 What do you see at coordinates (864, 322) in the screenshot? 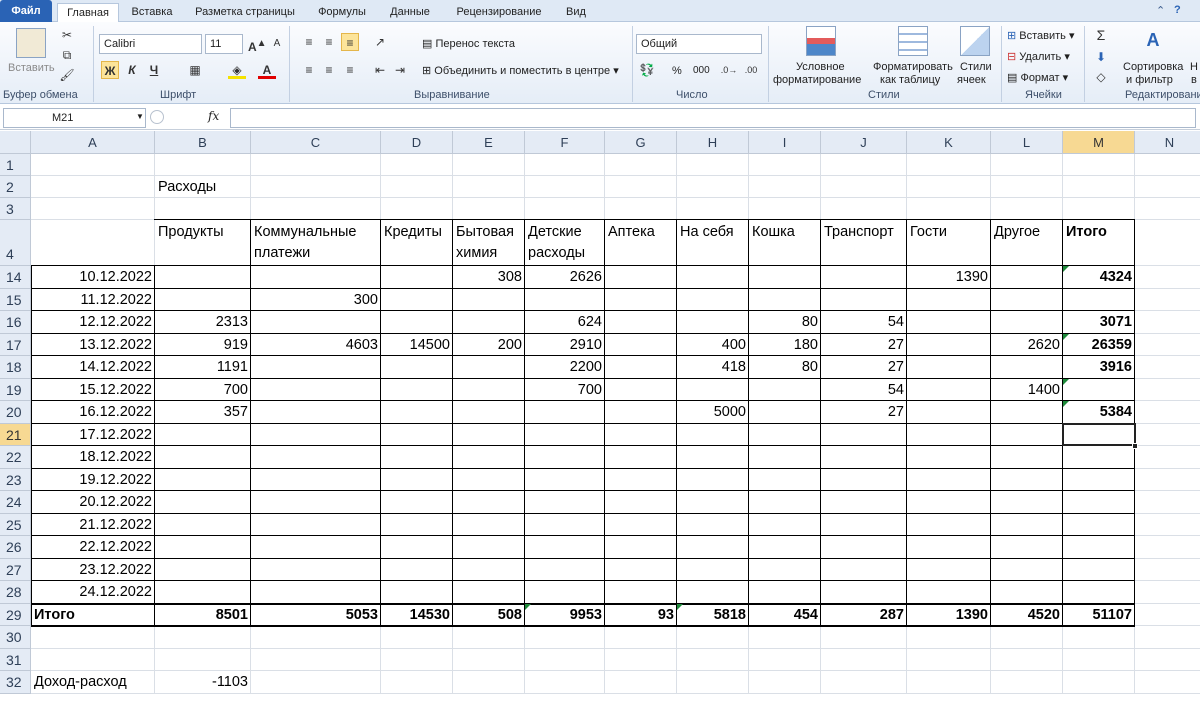
I see `value-cell: 54` at bounding box center [864, 322].